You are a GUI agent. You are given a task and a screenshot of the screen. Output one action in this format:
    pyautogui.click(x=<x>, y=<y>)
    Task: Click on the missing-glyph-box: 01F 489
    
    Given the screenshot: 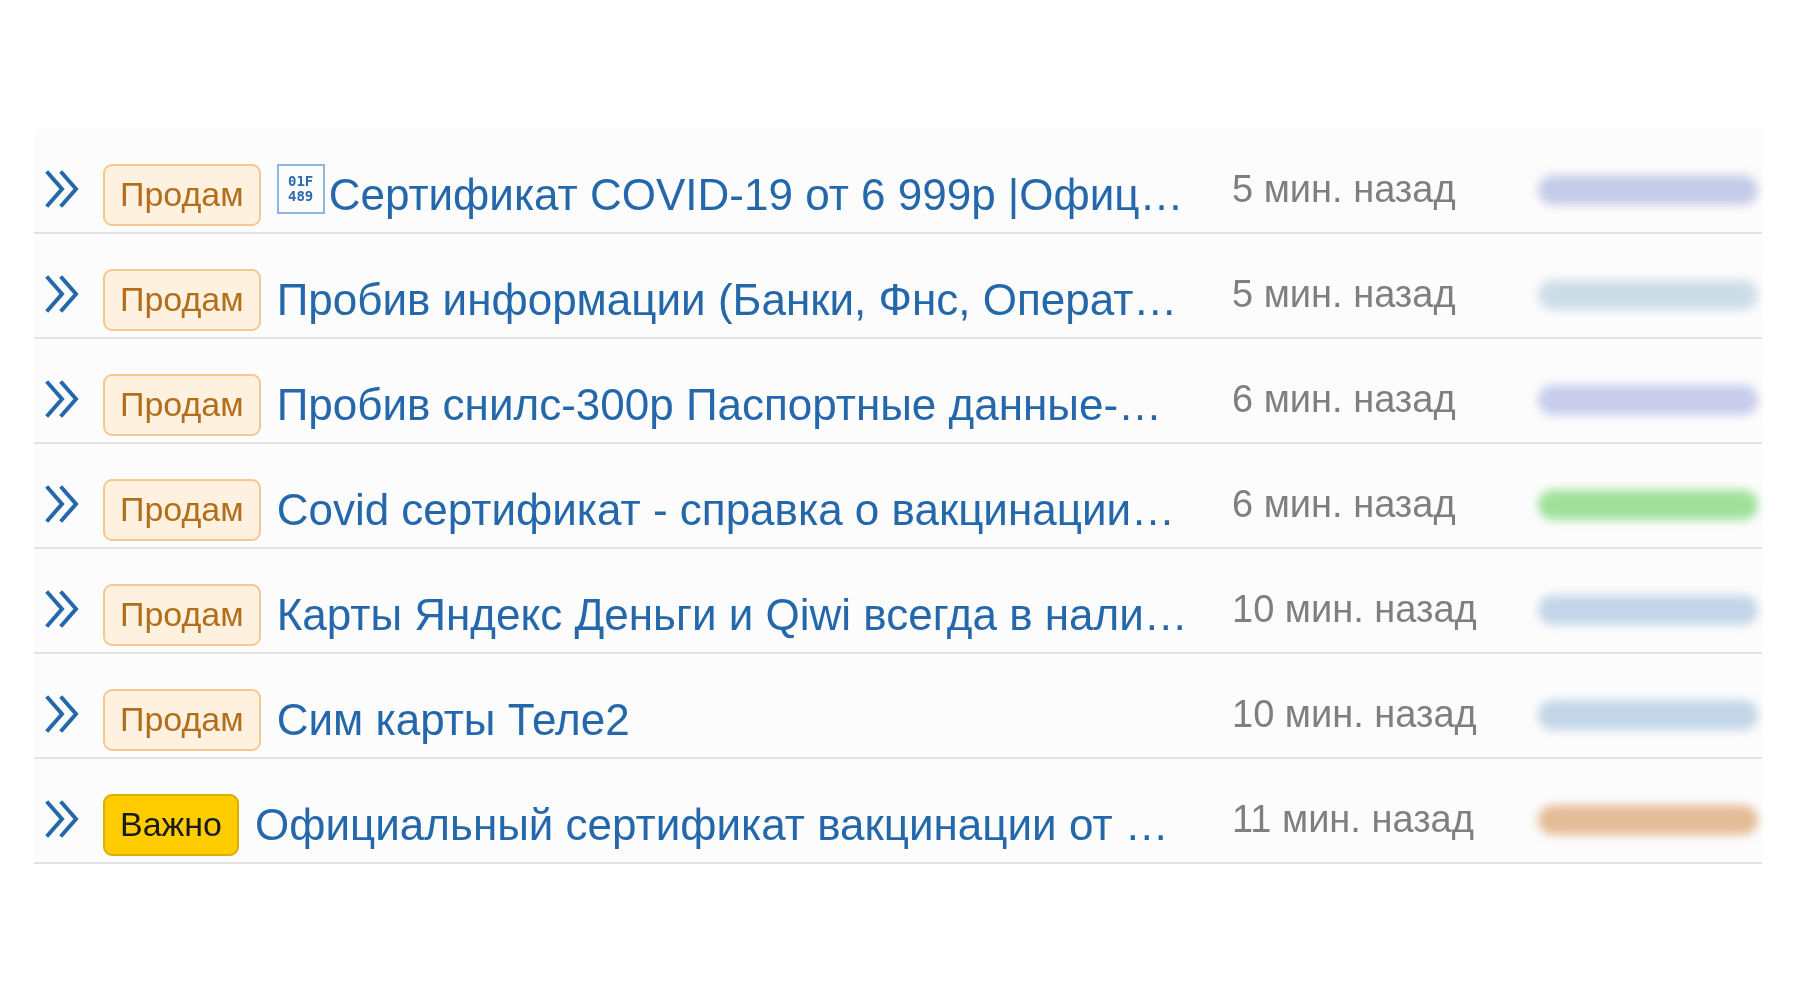 What is the action you would take?
    pyautogui.click(x=300, y=188)
    